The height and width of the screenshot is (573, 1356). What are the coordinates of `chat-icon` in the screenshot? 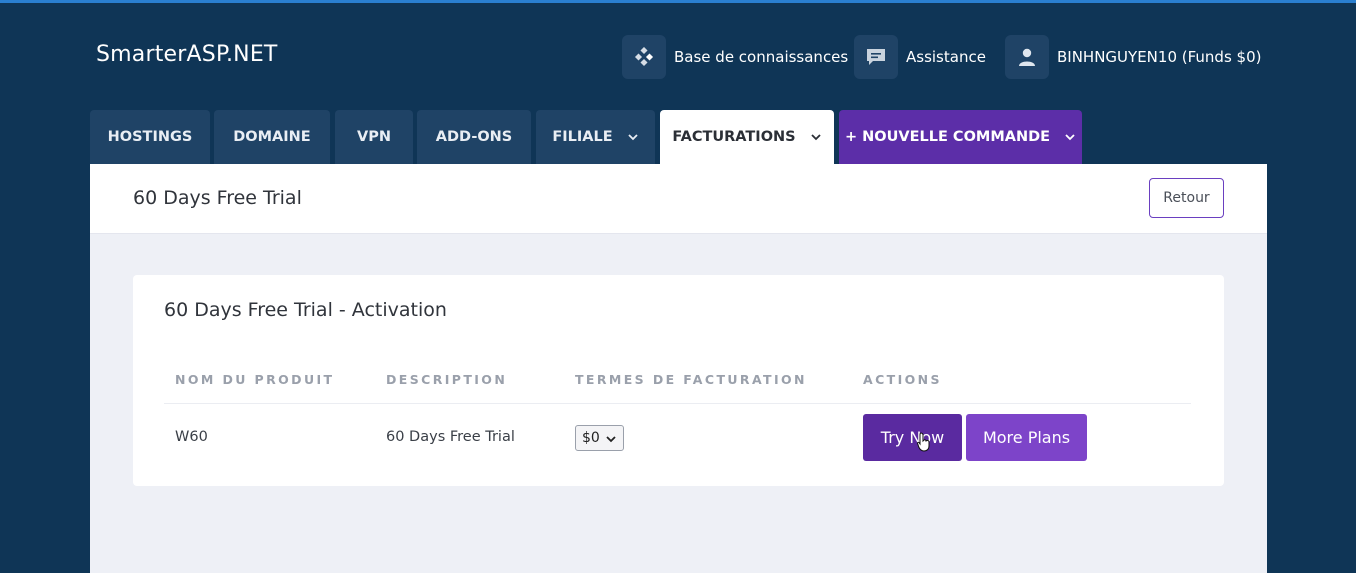 It's located at (876, 57).